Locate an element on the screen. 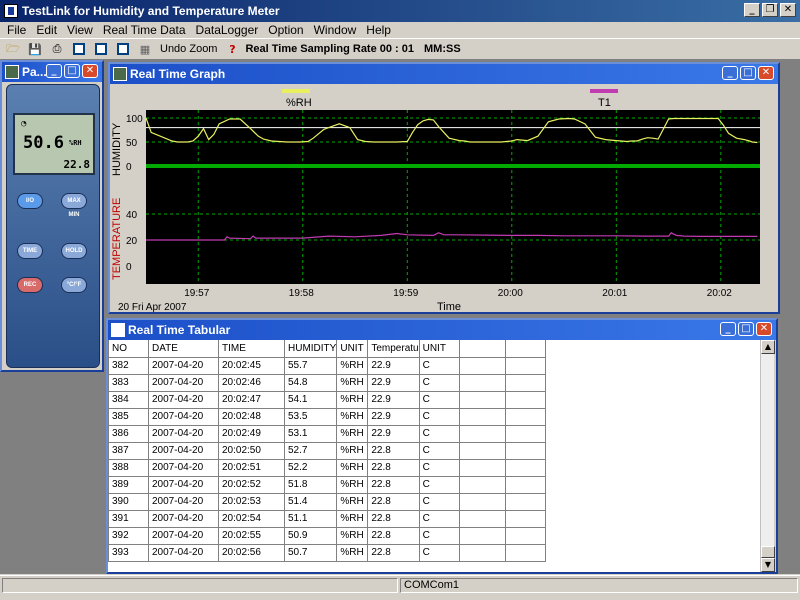 This screenshot has height=600, width=800. status-port: COMCom1 is located at coordinates (599, 585).